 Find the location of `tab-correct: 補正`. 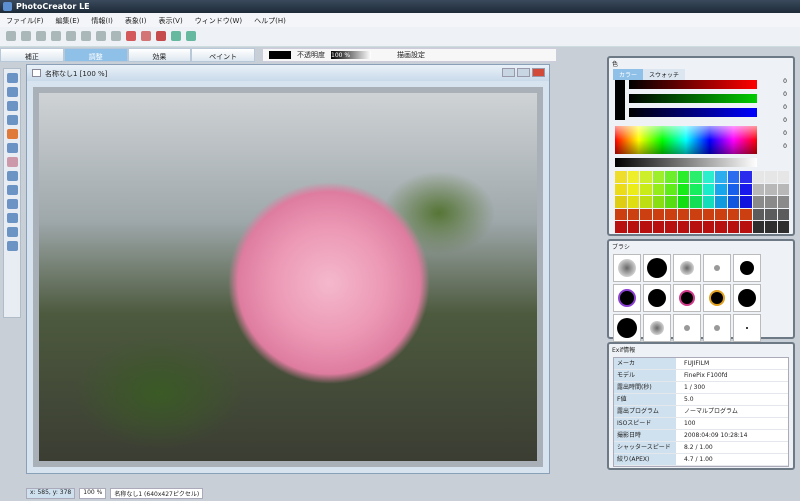

tab-correct: 補正 is located at coordinates (32, 55).